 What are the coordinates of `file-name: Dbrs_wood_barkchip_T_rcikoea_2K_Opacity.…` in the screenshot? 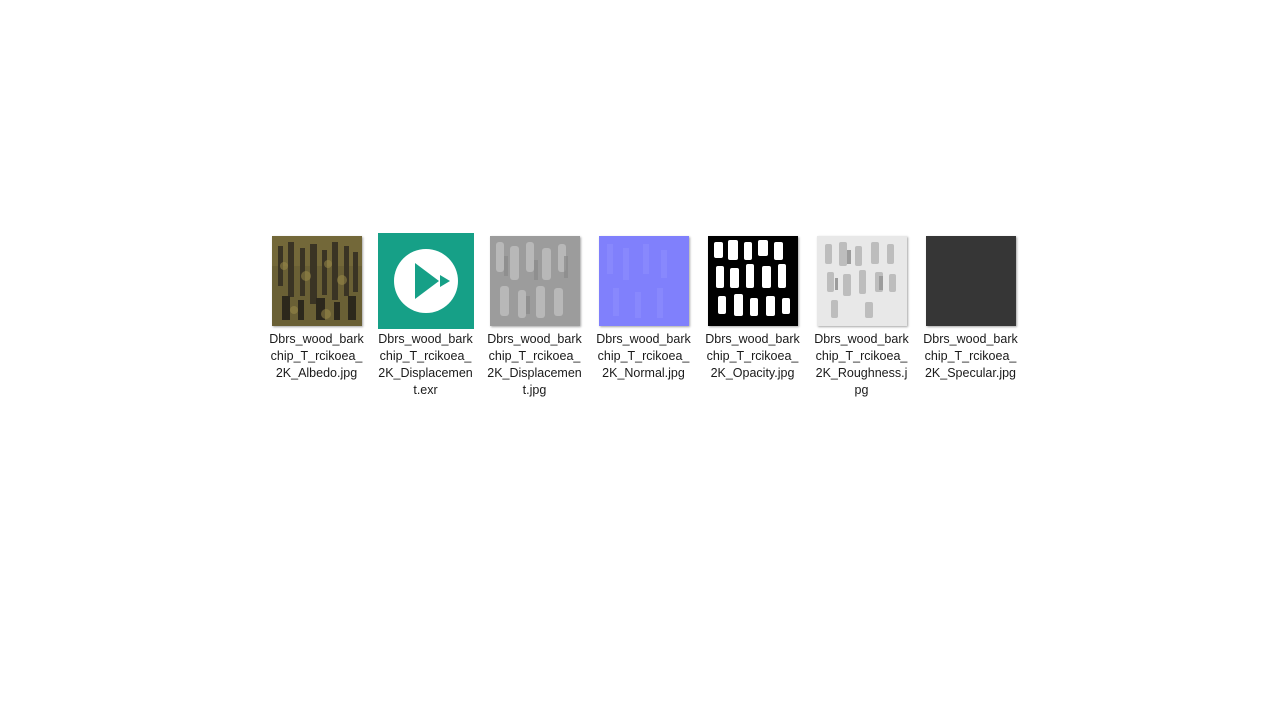 It's located at (752, 356).